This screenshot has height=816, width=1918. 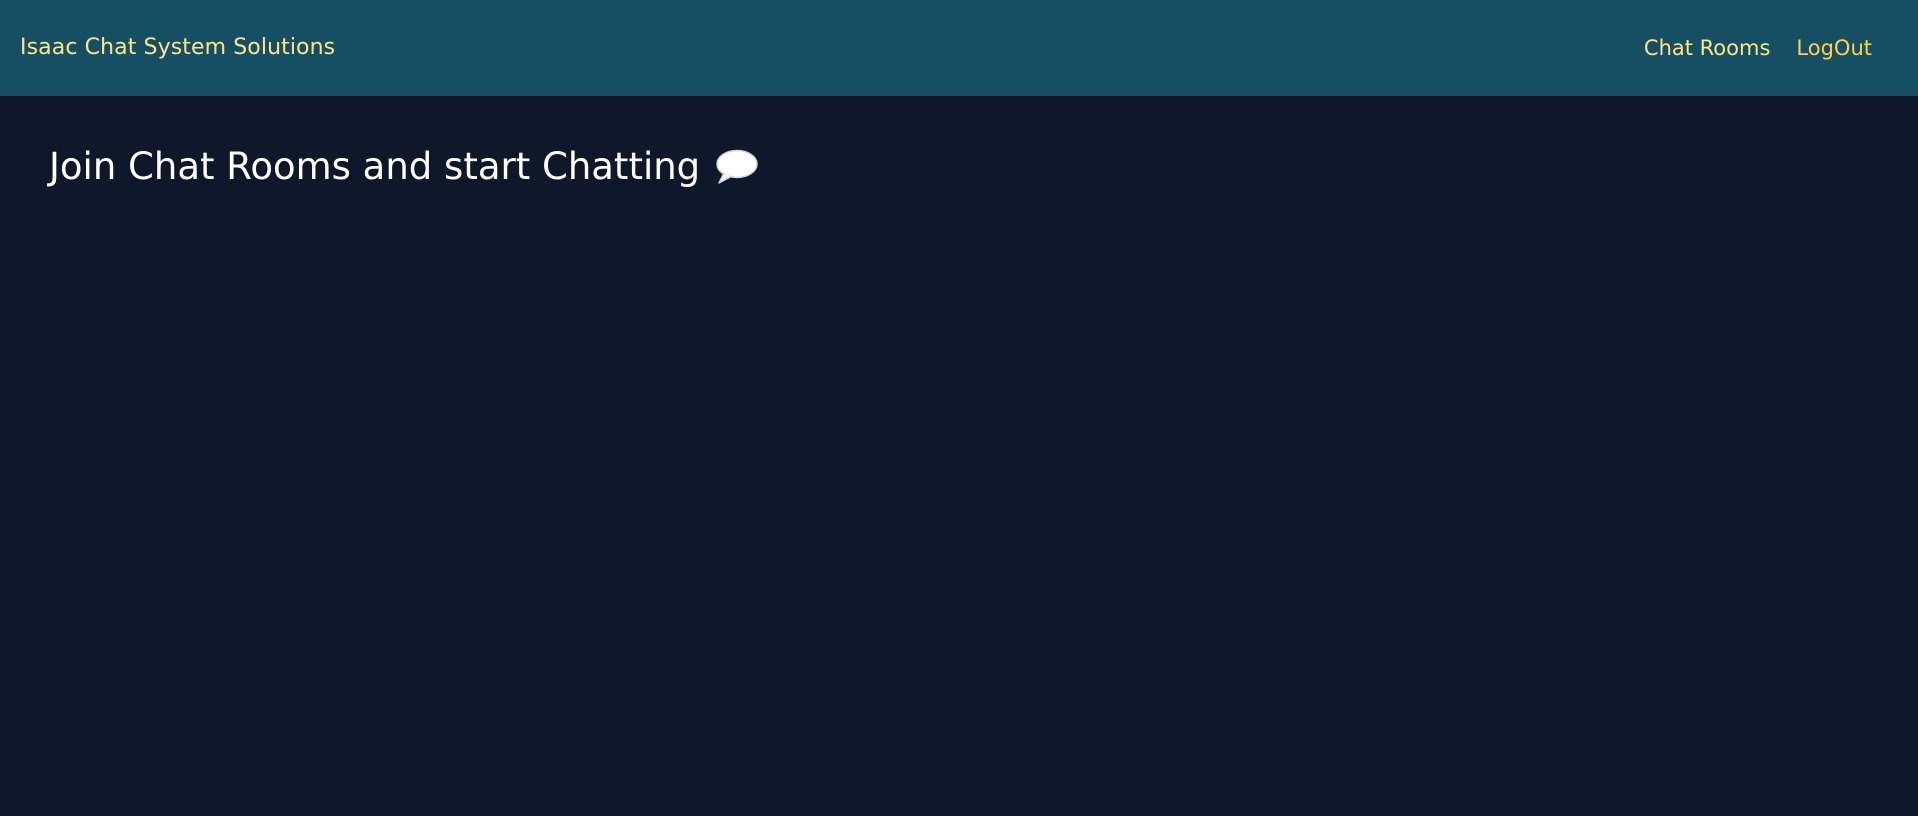 I want to click on page-heading: Join Chat Rooms and start Chatting, so click(x=404, y=166).